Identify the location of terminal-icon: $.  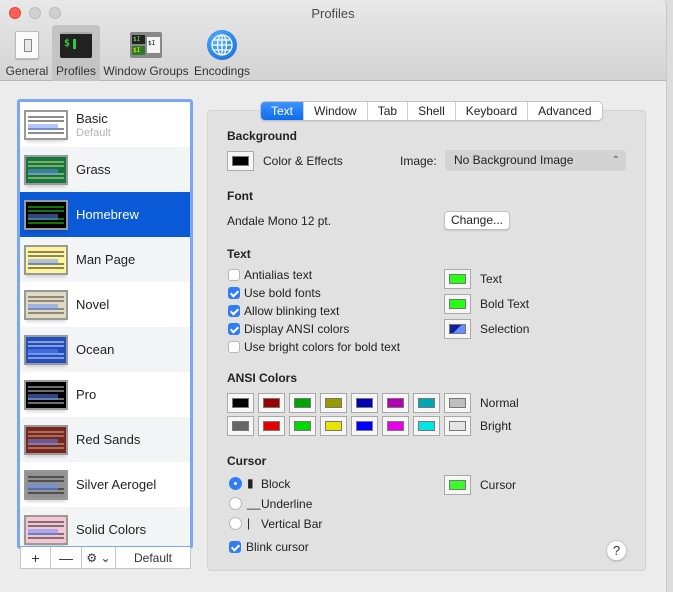
(76, 45).